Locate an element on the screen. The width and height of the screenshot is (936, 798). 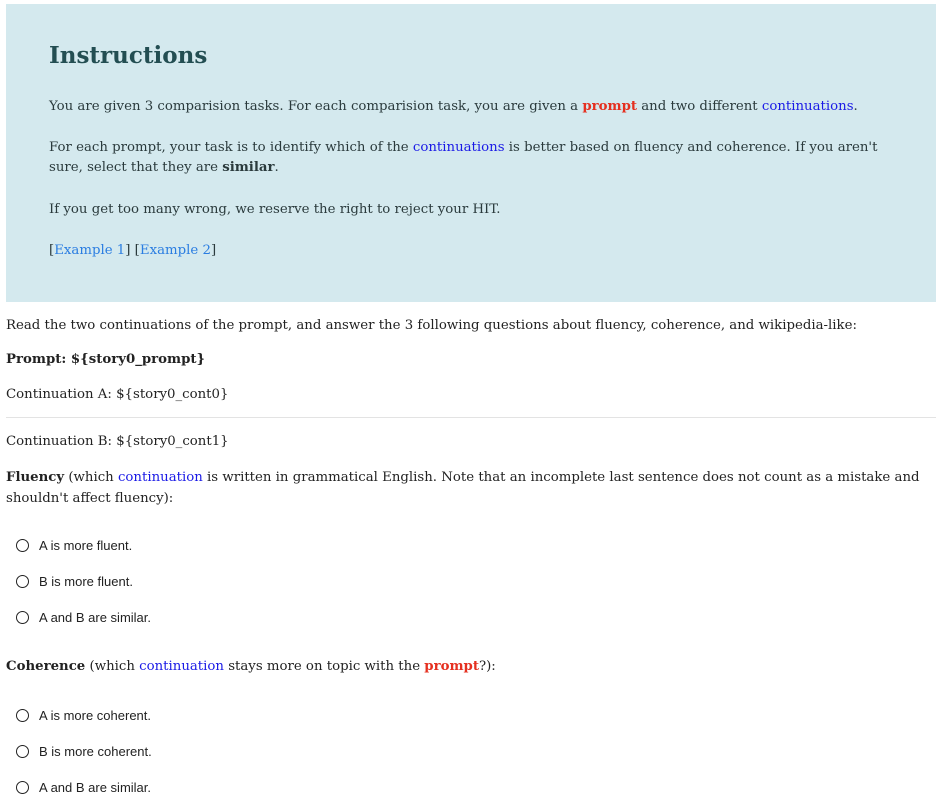
fluency-option-a: A is more fluent. is located at coordinates (74, 545).